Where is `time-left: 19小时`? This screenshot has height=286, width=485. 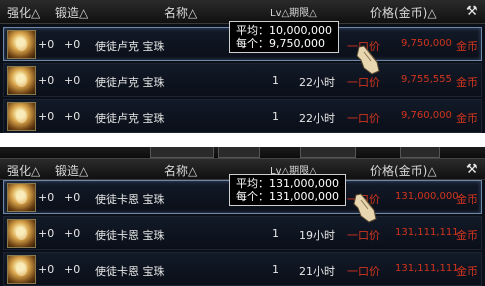 time-left: 19小时 is located at coordinates (317, 235).